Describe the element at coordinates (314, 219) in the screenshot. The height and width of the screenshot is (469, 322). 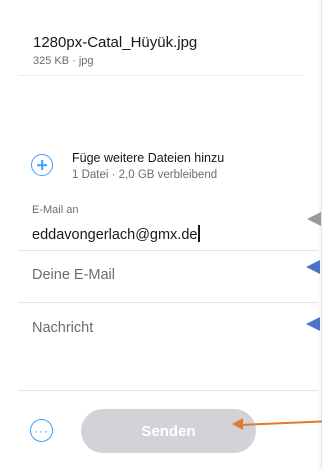
I see `annotation-arrow-gray` at that location.